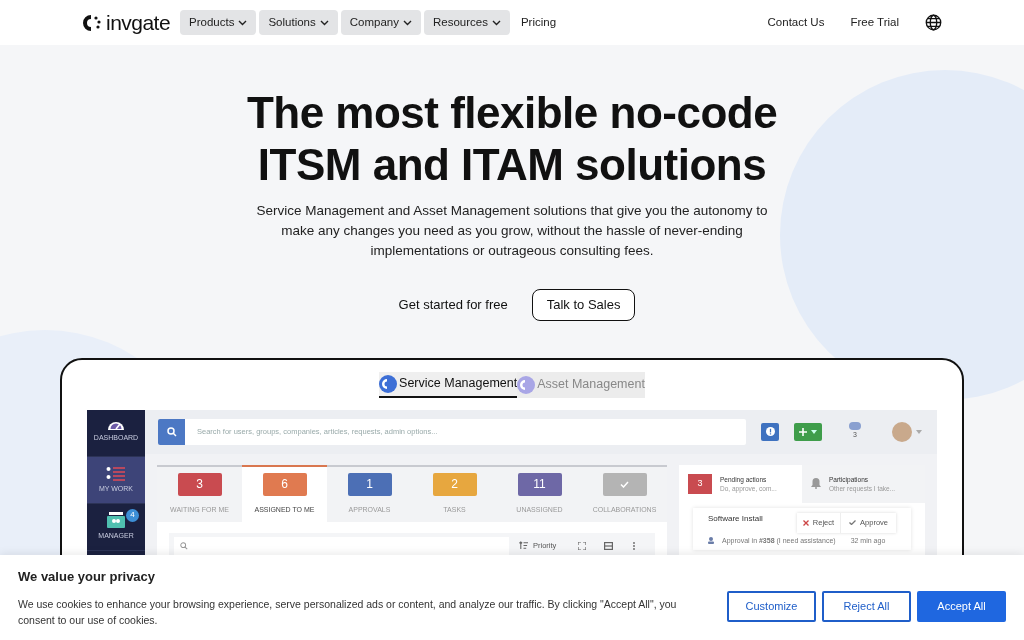  What do you see at coordinates (448, 384) in the screenshot?
I see `product-tab: Service Management` at bounding box center [448, 384].